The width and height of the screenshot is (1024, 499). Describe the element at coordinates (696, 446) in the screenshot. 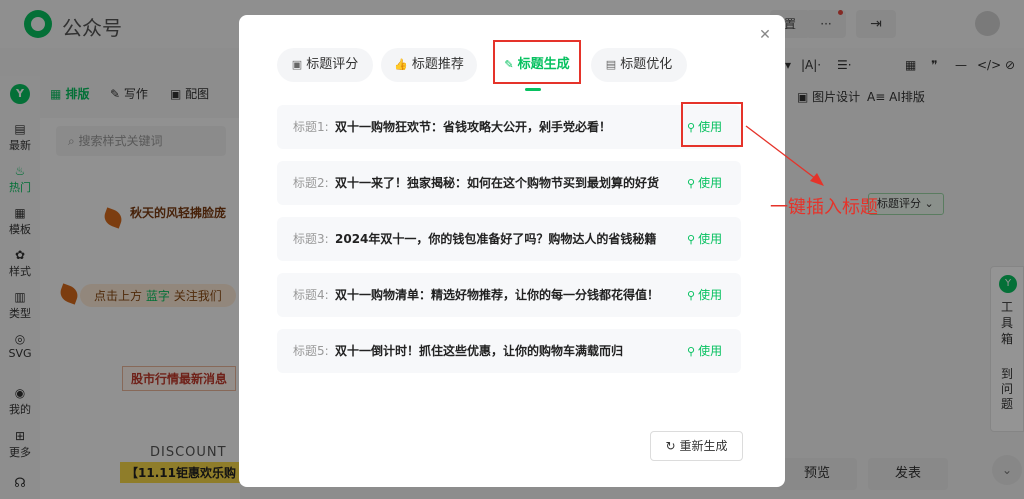

I see `regenerate-button: ↻ 重新生成` at that location.